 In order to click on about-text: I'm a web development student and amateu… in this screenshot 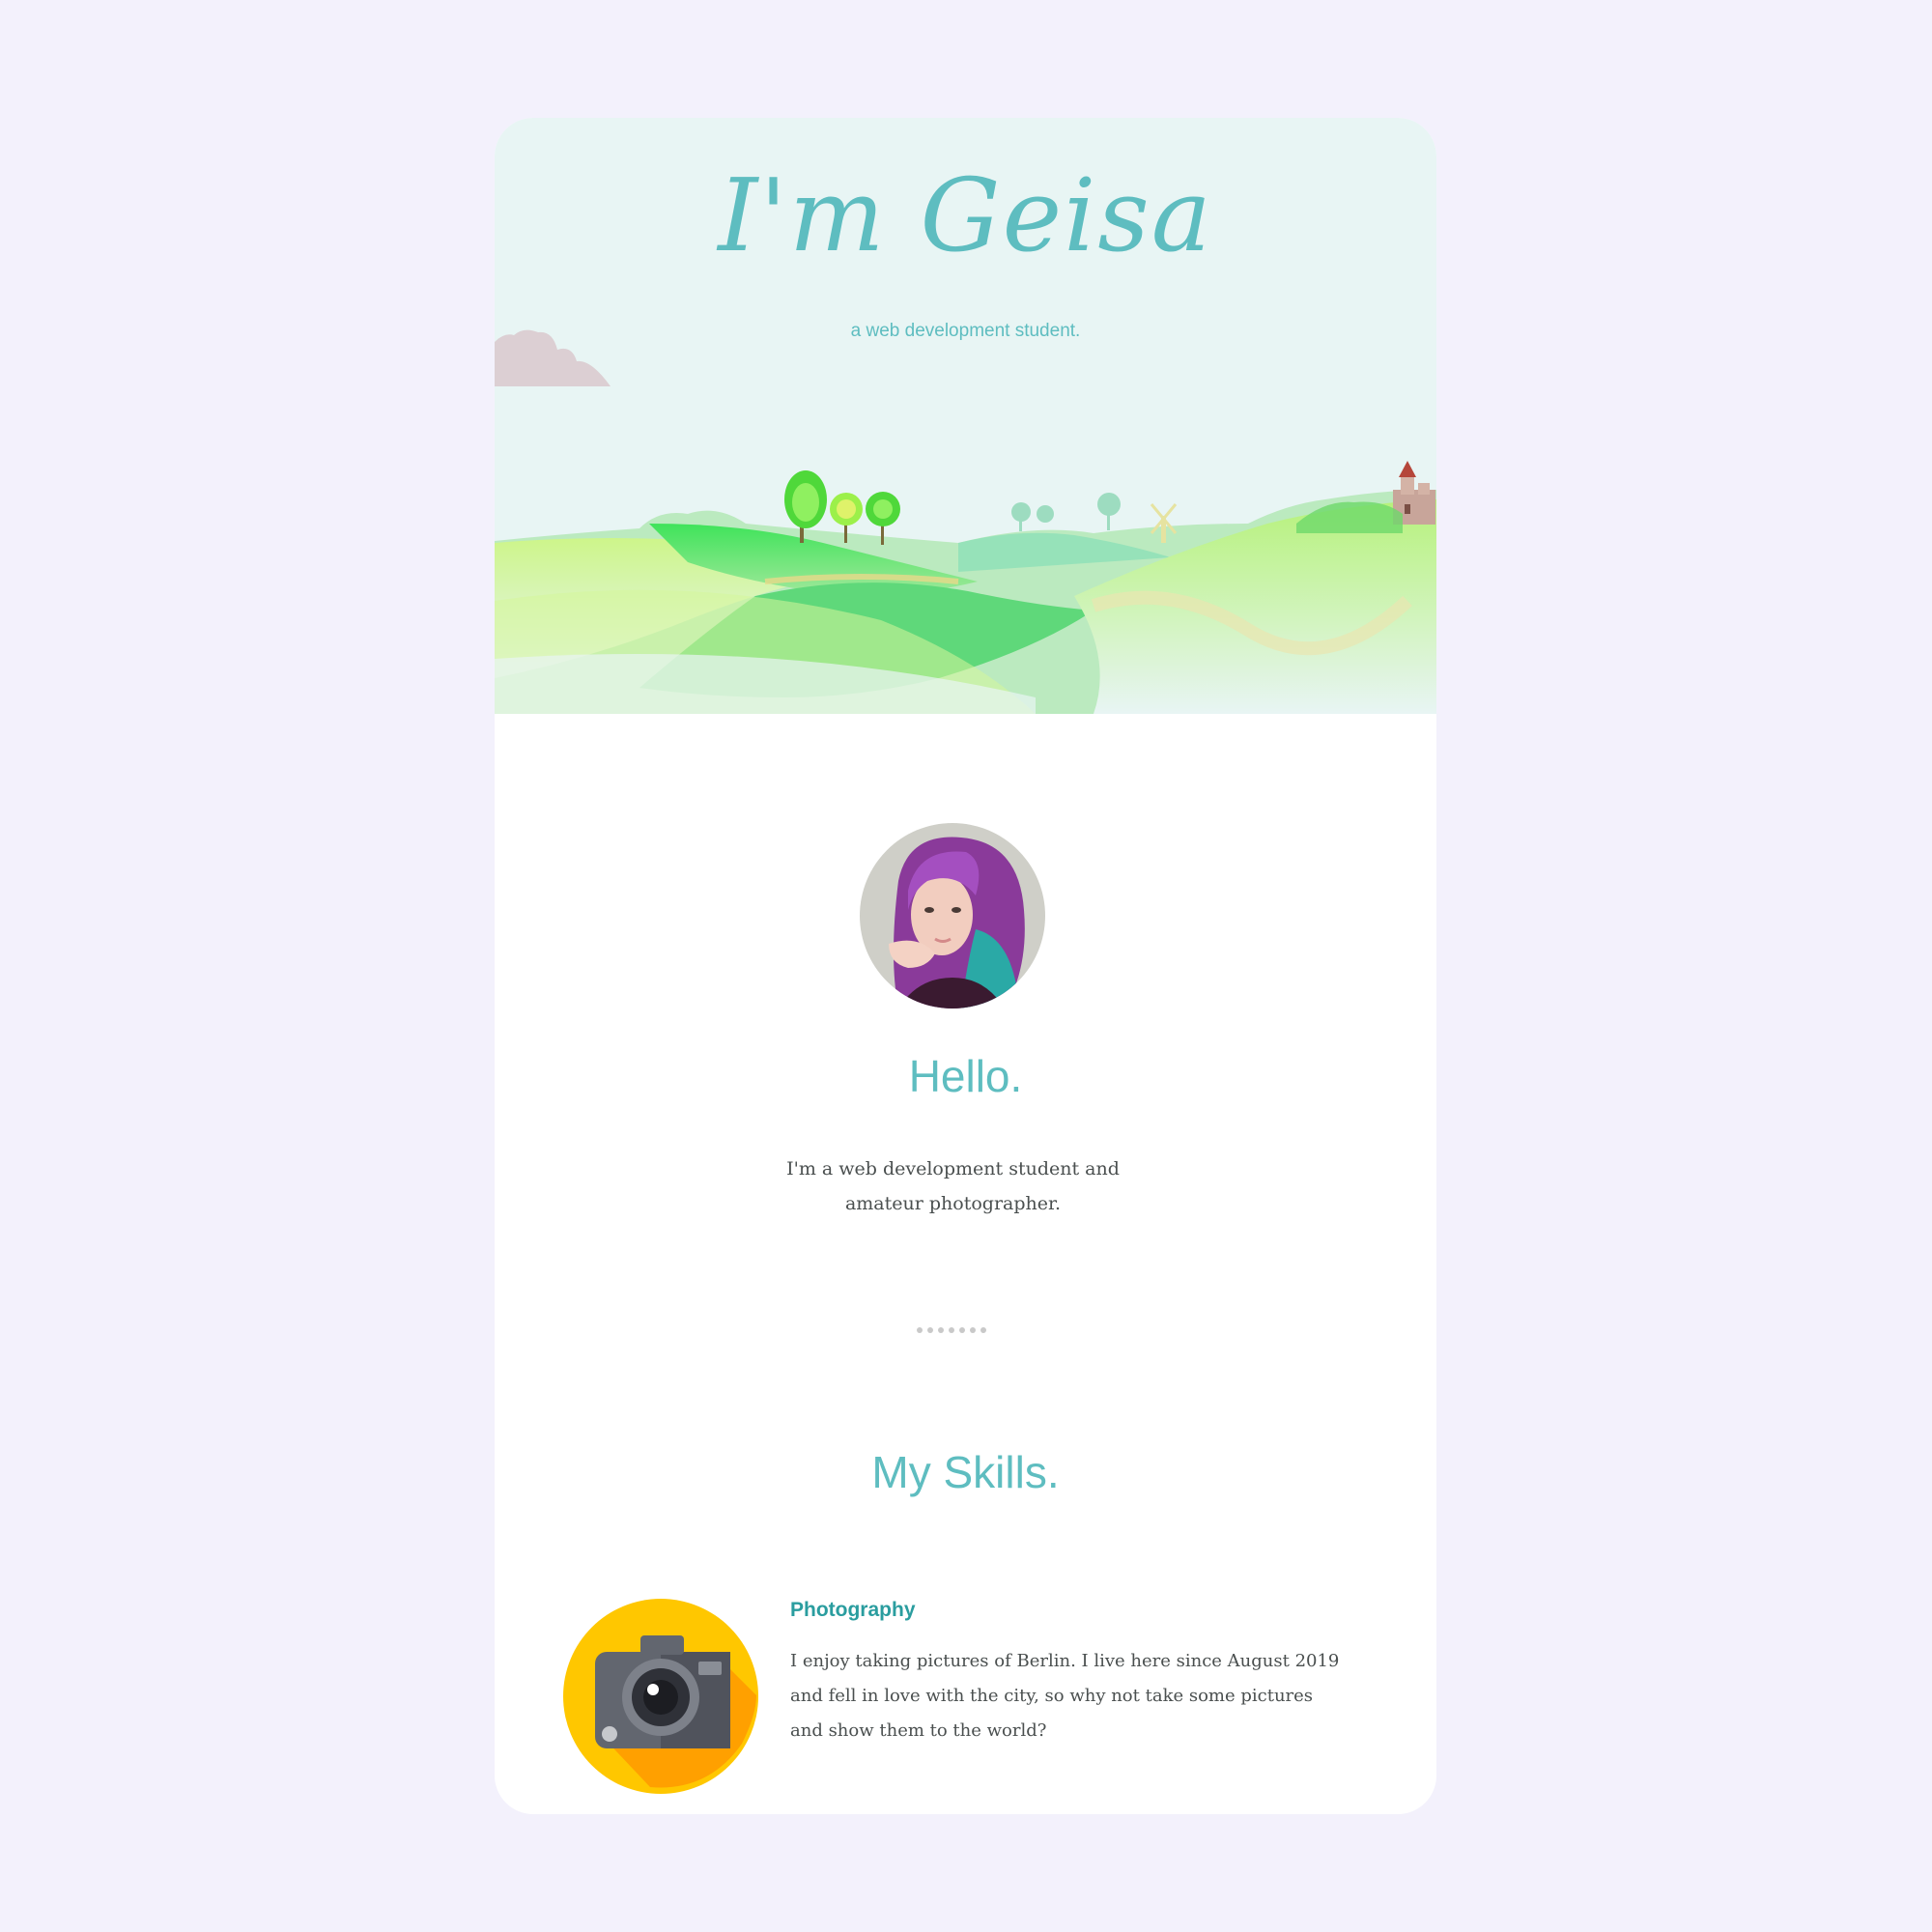, I will do `click(953, 1186)`.